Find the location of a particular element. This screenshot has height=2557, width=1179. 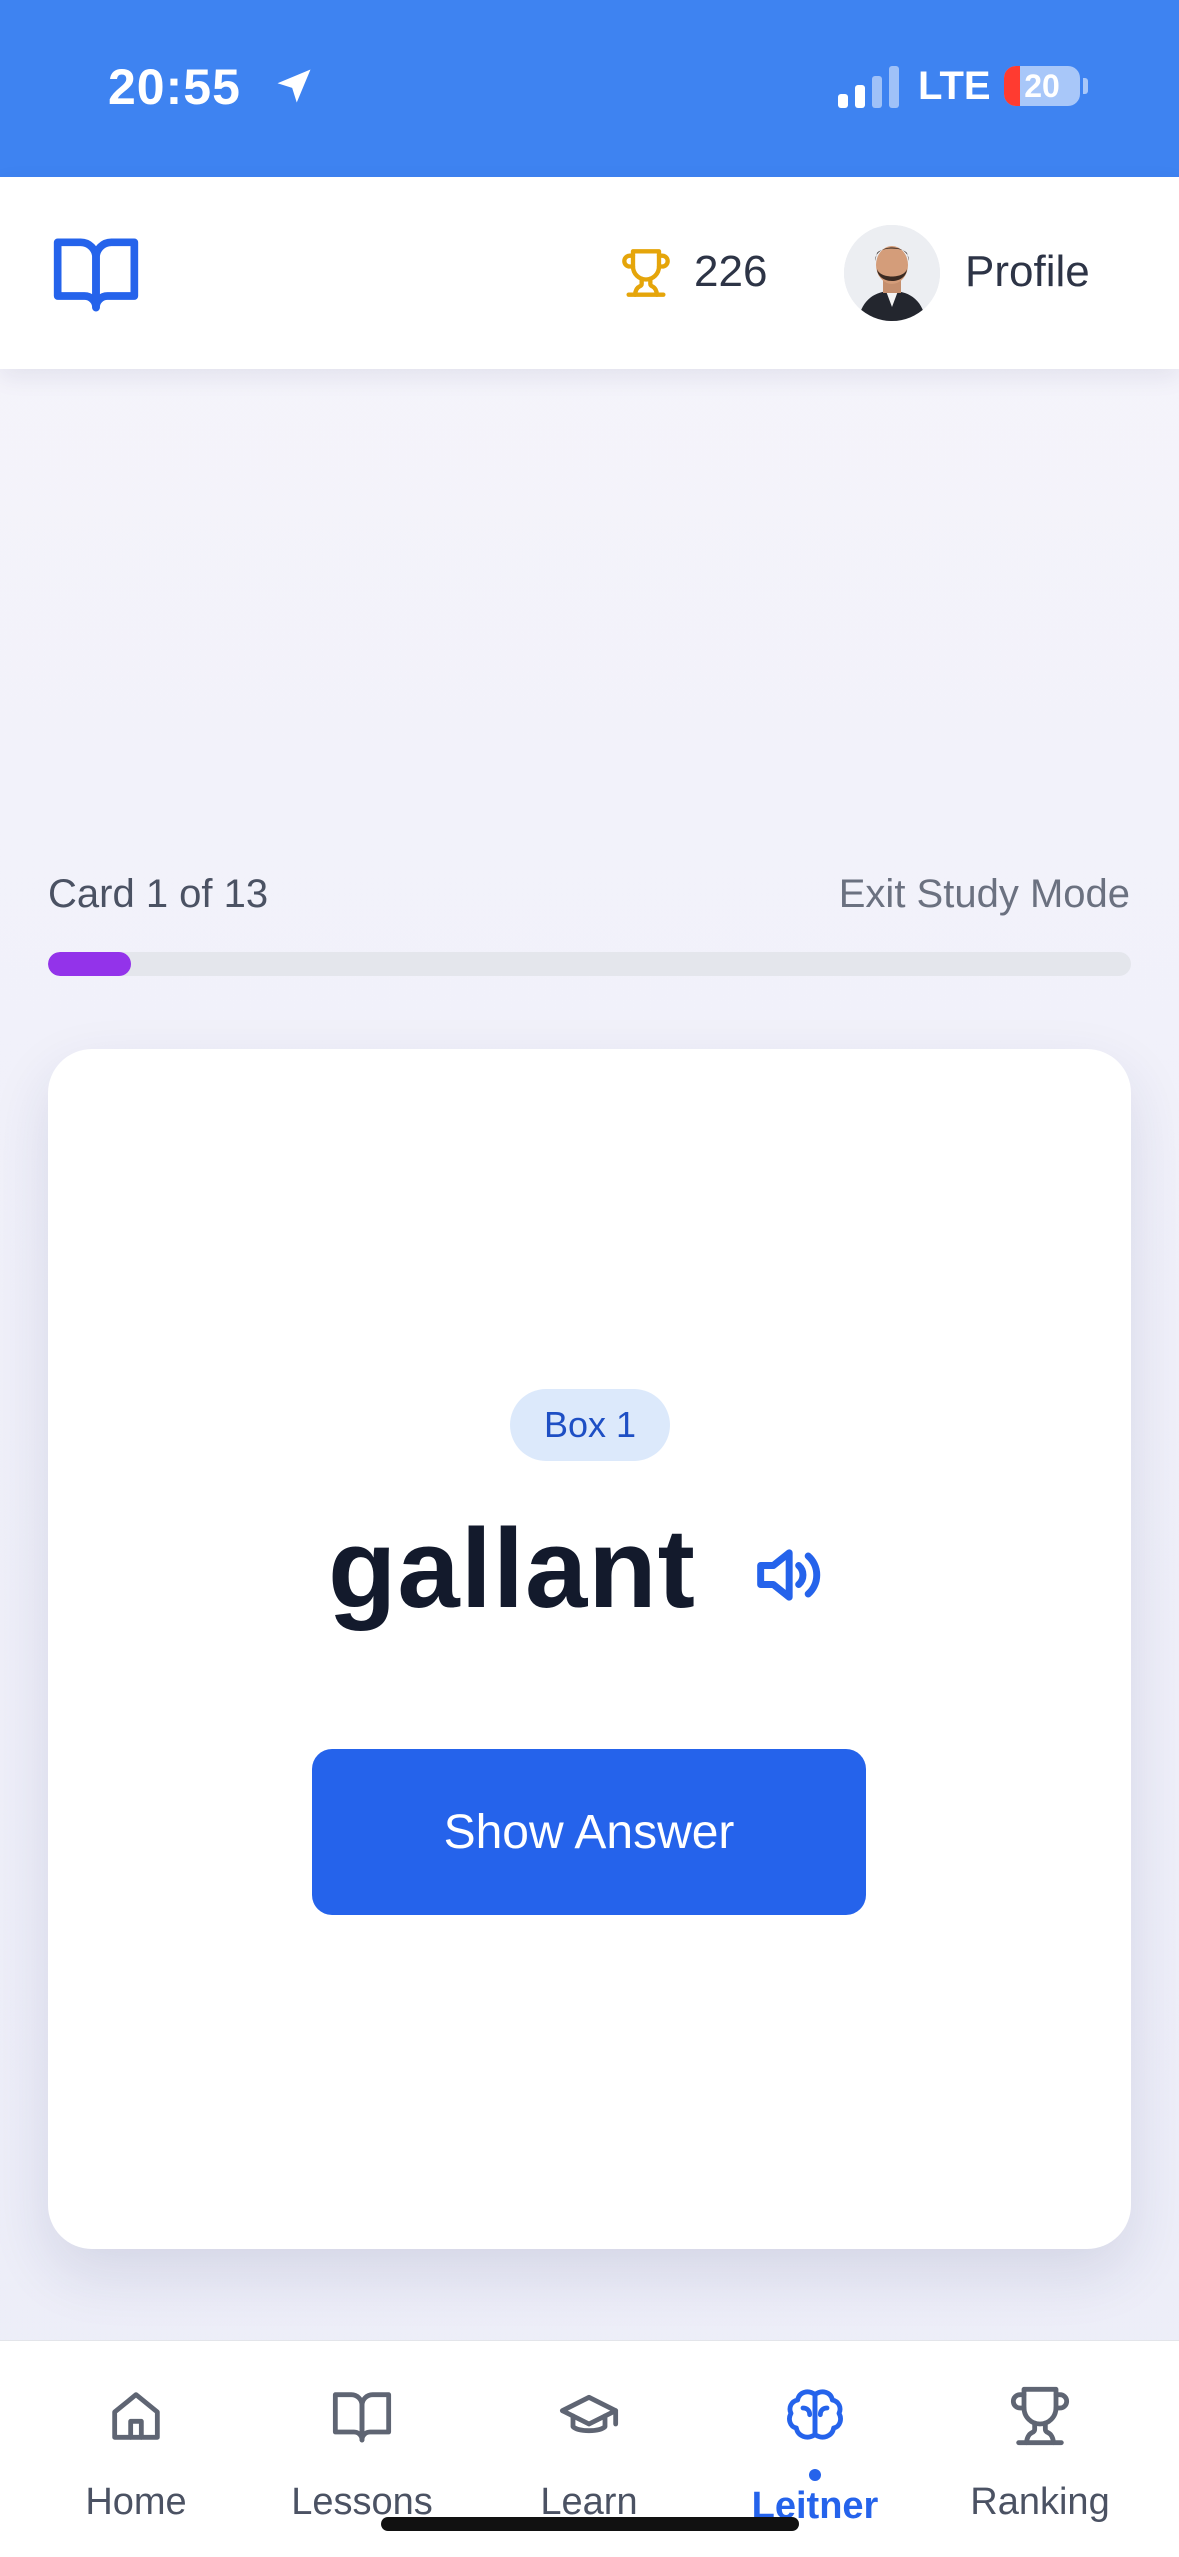

flashcard-word: gallant is located at coordinates (512, 1568).